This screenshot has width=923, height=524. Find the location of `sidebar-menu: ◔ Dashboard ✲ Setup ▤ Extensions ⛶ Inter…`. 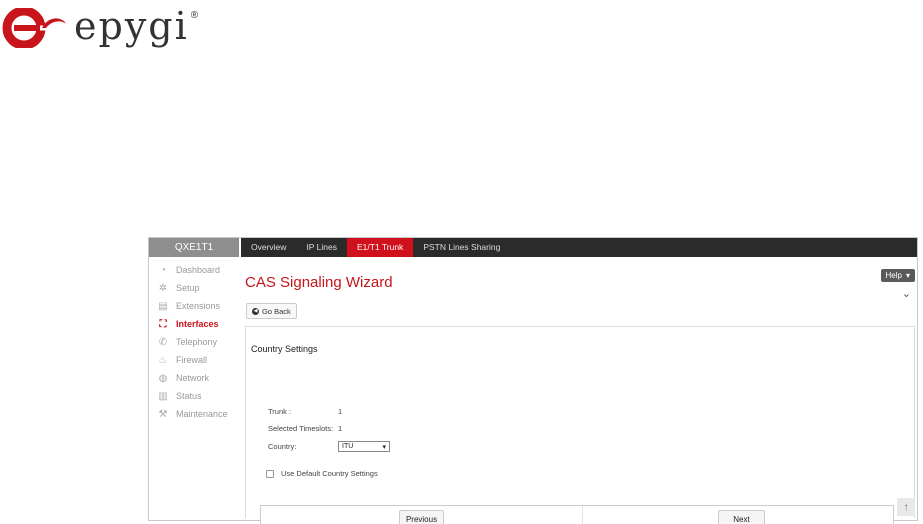

sidebar-menu: ◔ Dashboard ✲ Setup ▤ Extensions ⛶ Inter… is located at coordinates (194, 342).